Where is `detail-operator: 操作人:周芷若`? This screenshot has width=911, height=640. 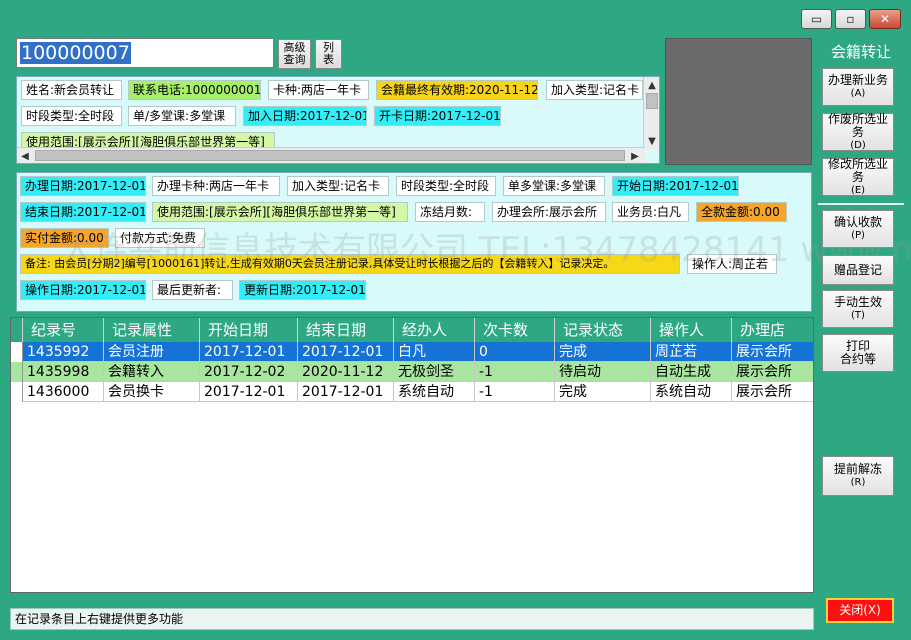
detail-operator: 操作人:周芷若 is located at coordinates (732, 264).